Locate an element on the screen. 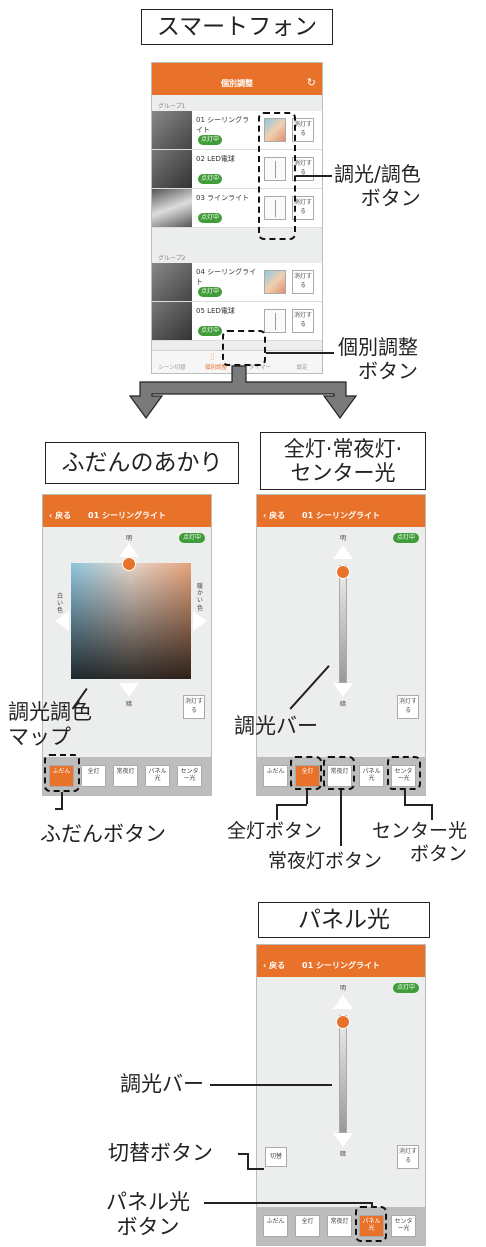 This screenshot has width=486, height=1247. panel-button-callout: パネル光 ボタン is located at coordinates (148, 1215).